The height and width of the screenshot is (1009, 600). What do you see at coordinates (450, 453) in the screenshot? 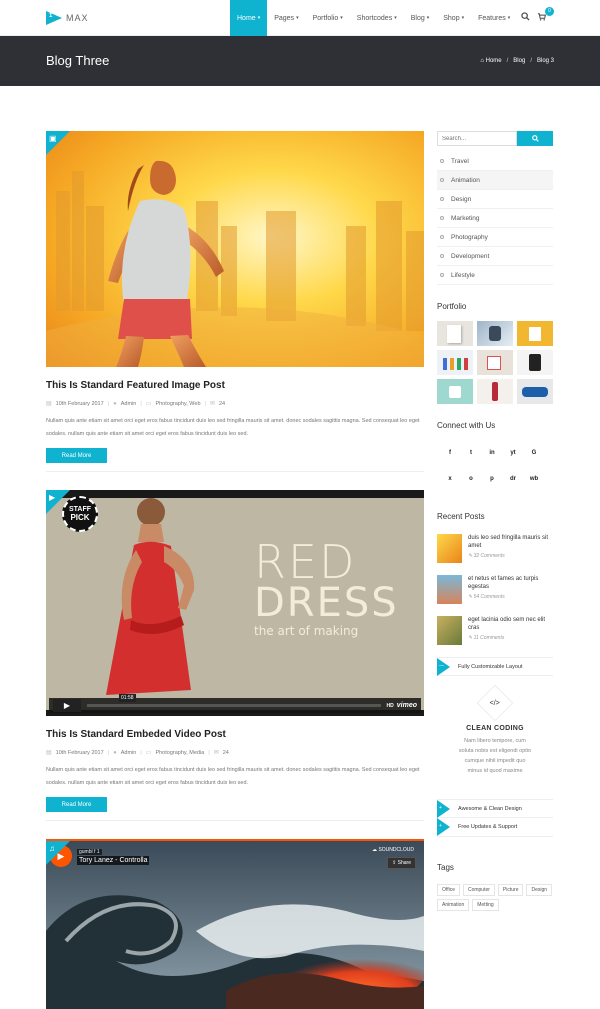
I see `facebook-icon: f` at bounding box center [450, 453].